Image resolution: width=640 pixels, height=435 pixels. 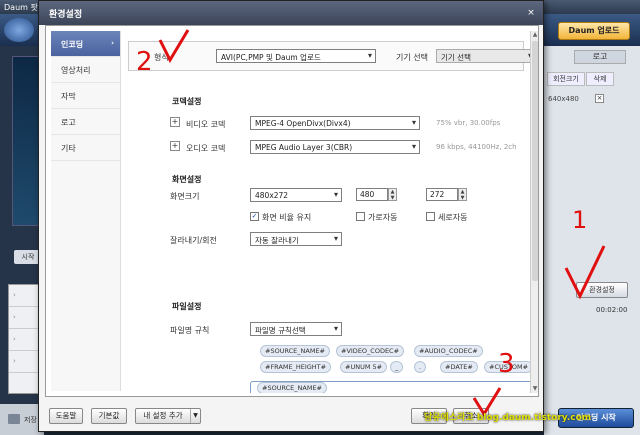 I want to click on nav-item-label: 인코딩, so click(x=72, y=44).